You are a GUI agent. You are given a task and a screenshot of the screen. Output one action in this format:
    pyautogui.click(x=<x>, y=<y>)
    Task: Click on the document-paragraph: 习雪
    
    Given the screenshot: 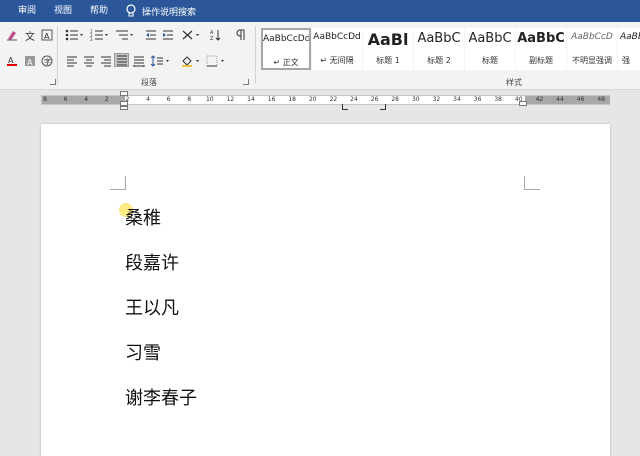 What is the action you would take?
    pyautogui.click(x=143, y=352)
    